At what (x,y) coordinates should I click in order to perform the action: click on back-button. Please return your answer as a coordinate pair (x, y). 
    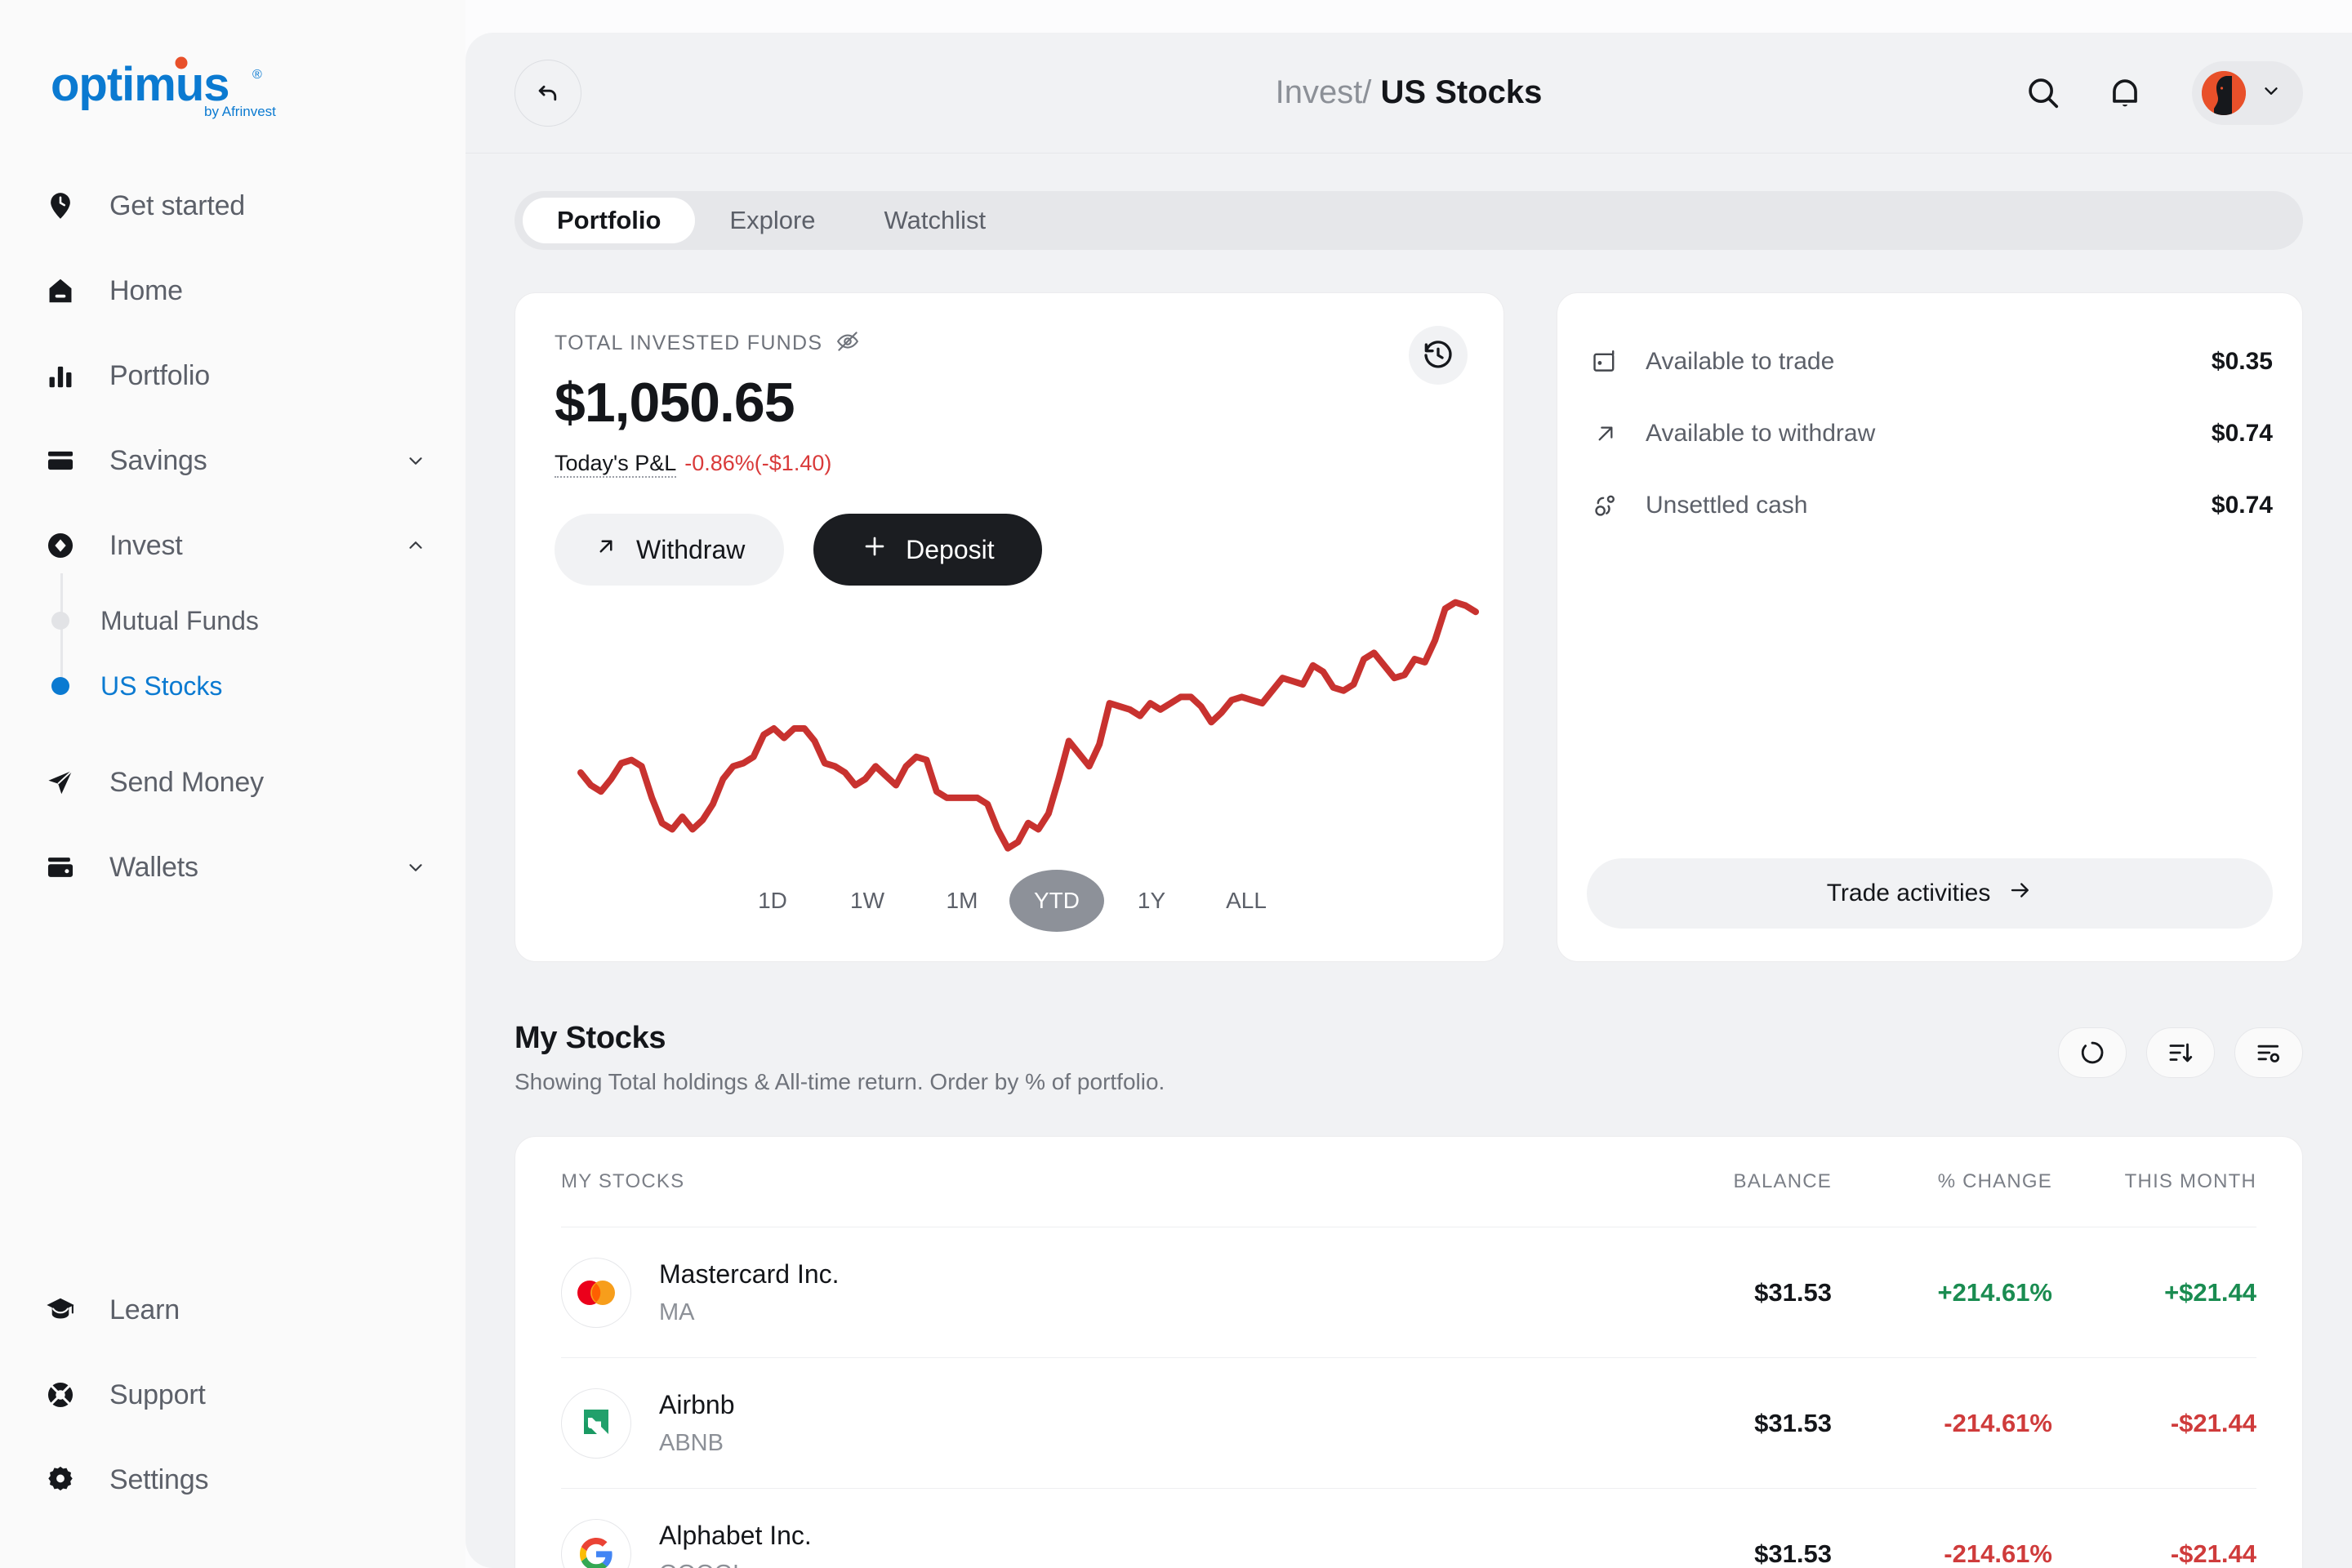
    Looking at the image, I should click on (547, 93).